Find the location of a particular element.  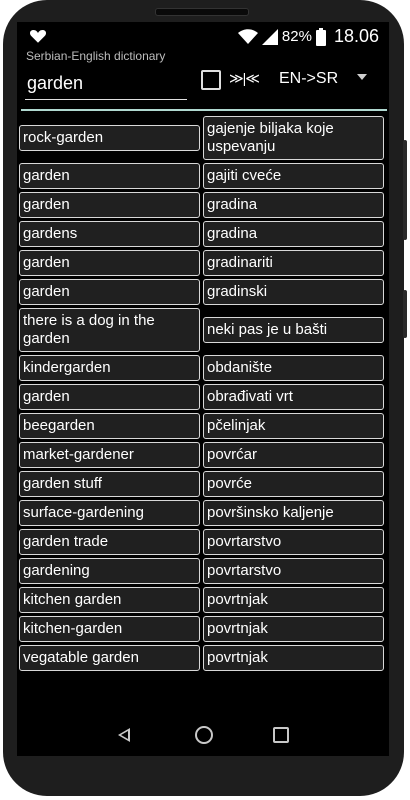

table-row: kindergarden obdanište is located at coordinates (203, 368).